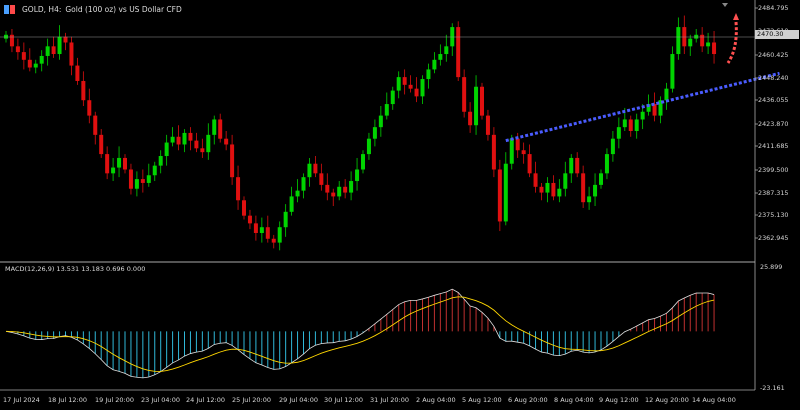 The height and width of the screenshot is (410, 800). Describe the element at coordinates (773, 124) in the screenshot. I see `price-label: 2423.870` at that location.